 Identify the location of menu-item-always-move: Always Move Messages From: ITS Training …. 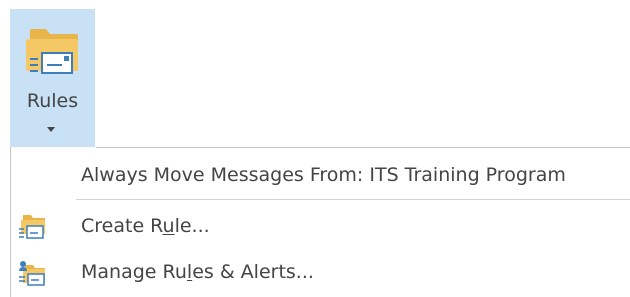
(320, 176).